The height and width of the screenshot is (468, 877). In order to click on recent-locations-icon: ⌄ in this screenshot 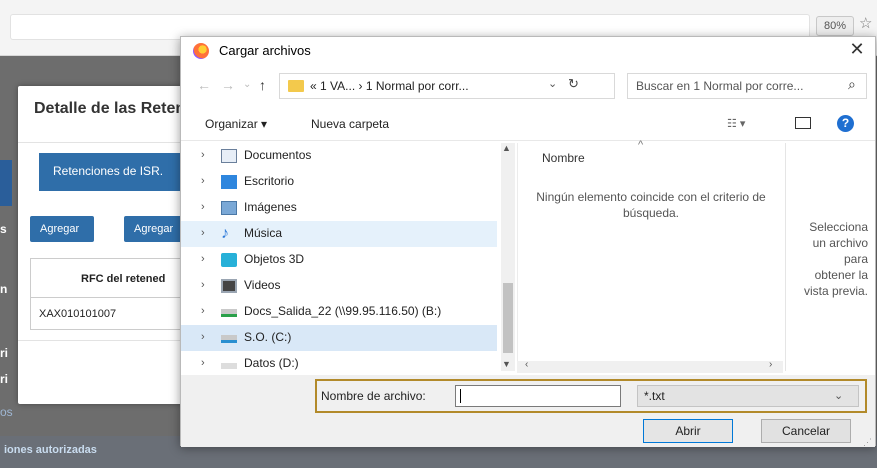, I will do `click(247, 84)`.